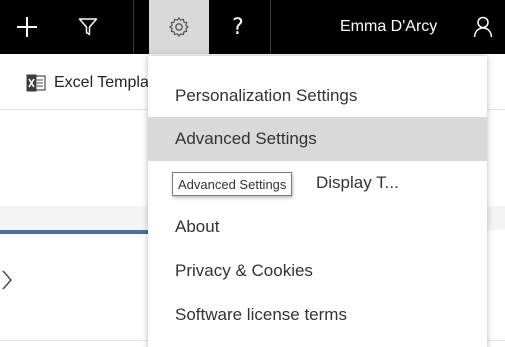  I want to click on filter-icon, so click(88, 27).